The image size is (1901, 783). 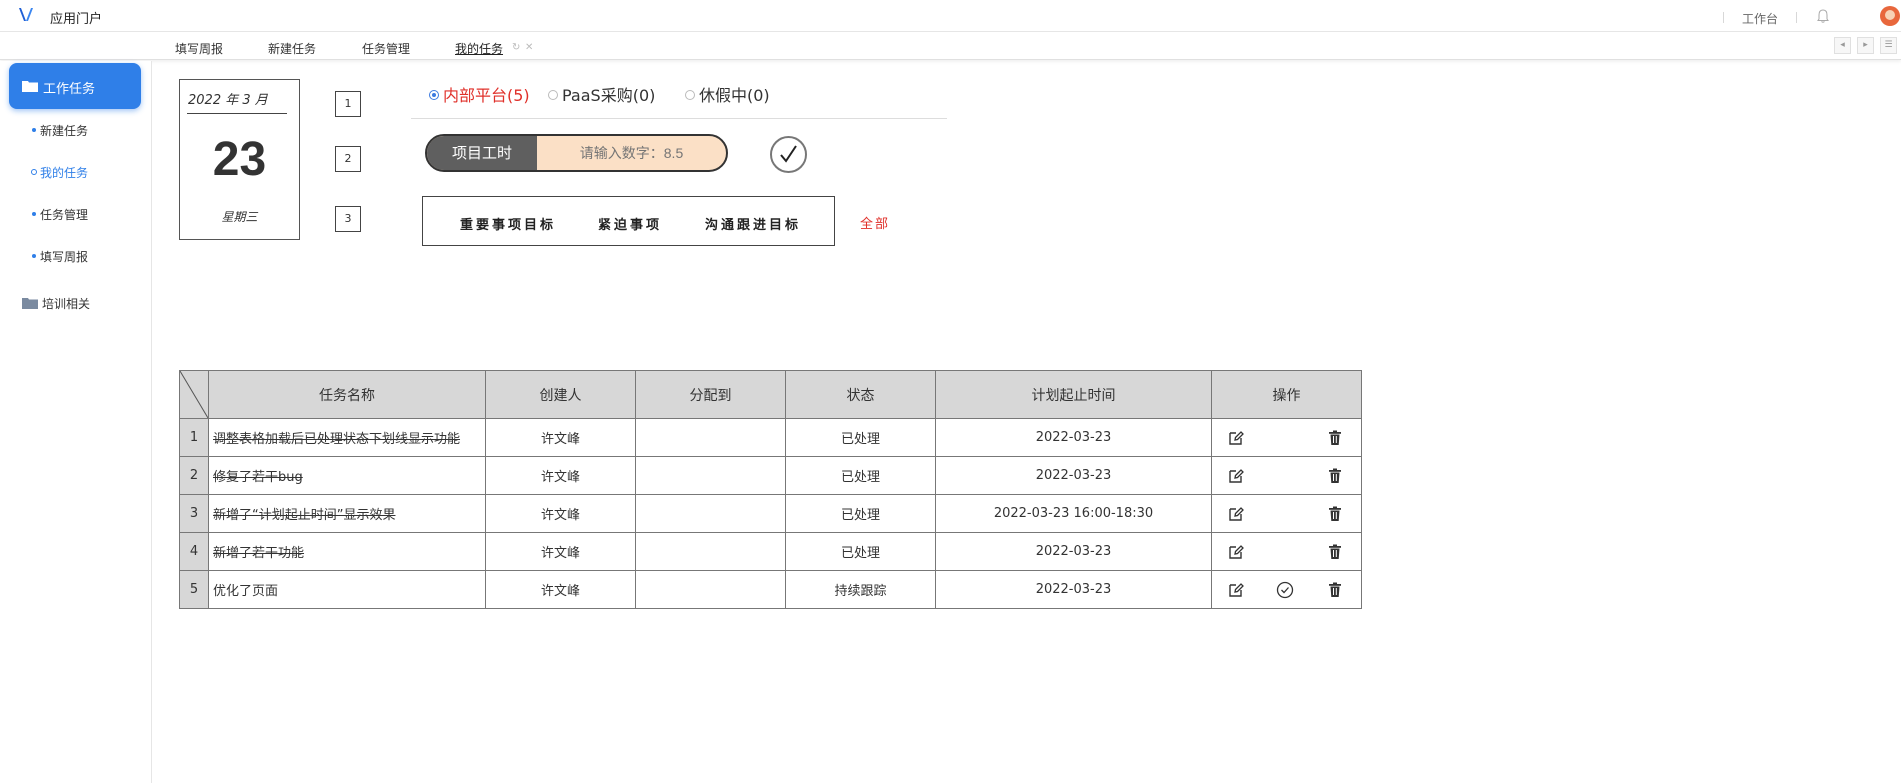 I want to click on corner-cell, so click(x=194, y=394).